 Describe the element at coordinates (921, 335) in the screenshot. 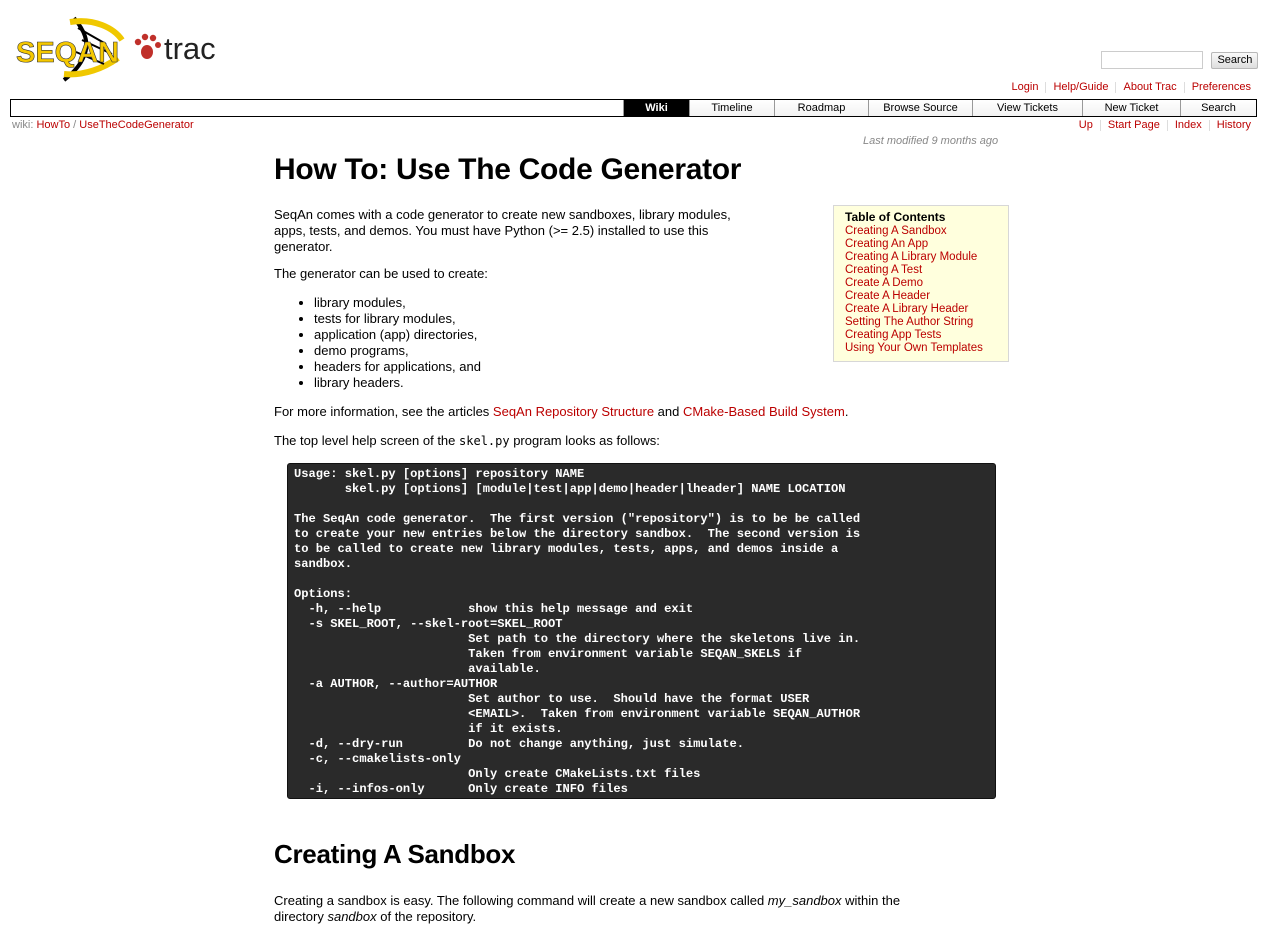

I see `toc-item: Creating App Tests` at that location.